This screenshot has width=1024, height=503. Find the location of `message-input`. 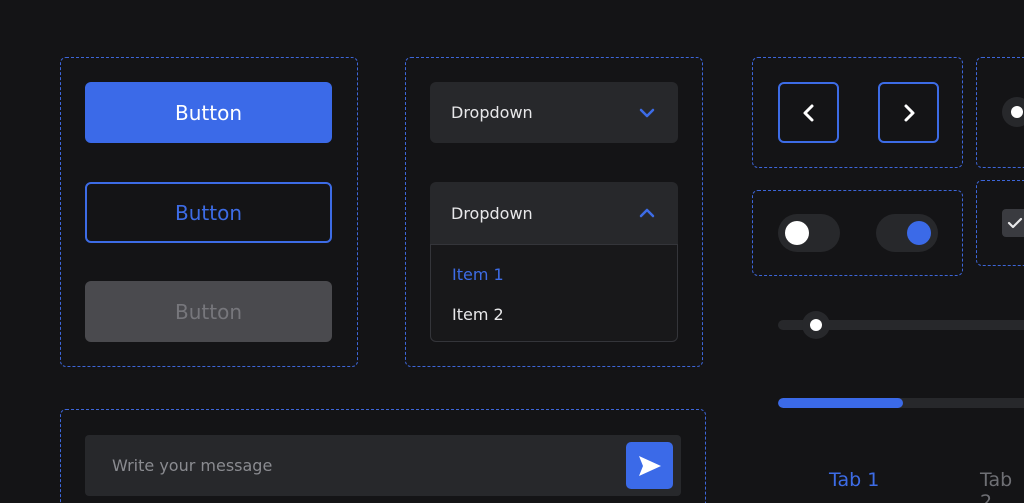

message-input is located at coordinates (383, 465).